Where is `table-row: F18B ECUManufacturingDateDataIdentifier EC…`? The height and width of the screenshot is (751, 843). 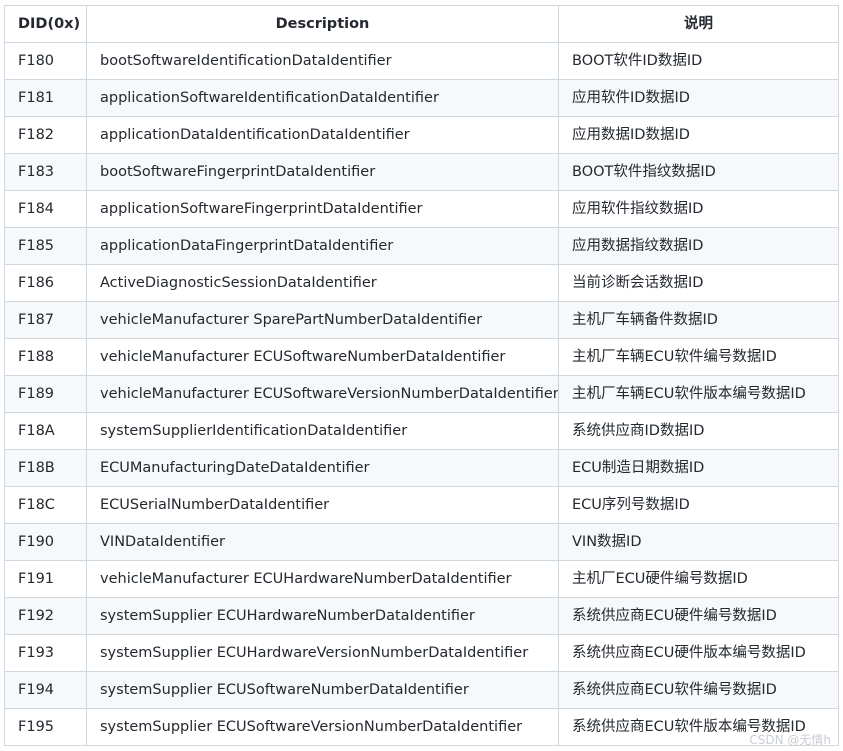
table-row: F18B ECUManufacturingDateDataIdentifier EC… is located at coordinates (421, 468).